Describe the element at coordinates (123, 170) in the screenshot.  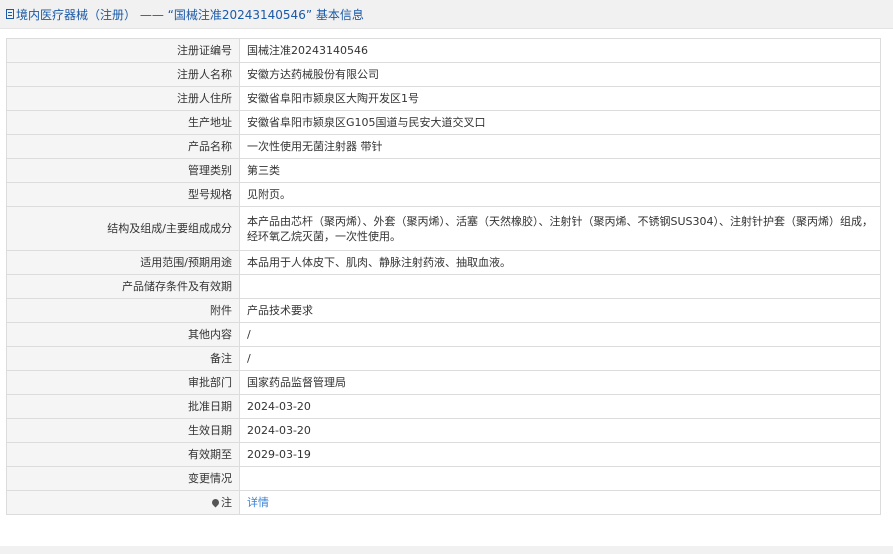
I see `row-label: 管理类别` at that location.